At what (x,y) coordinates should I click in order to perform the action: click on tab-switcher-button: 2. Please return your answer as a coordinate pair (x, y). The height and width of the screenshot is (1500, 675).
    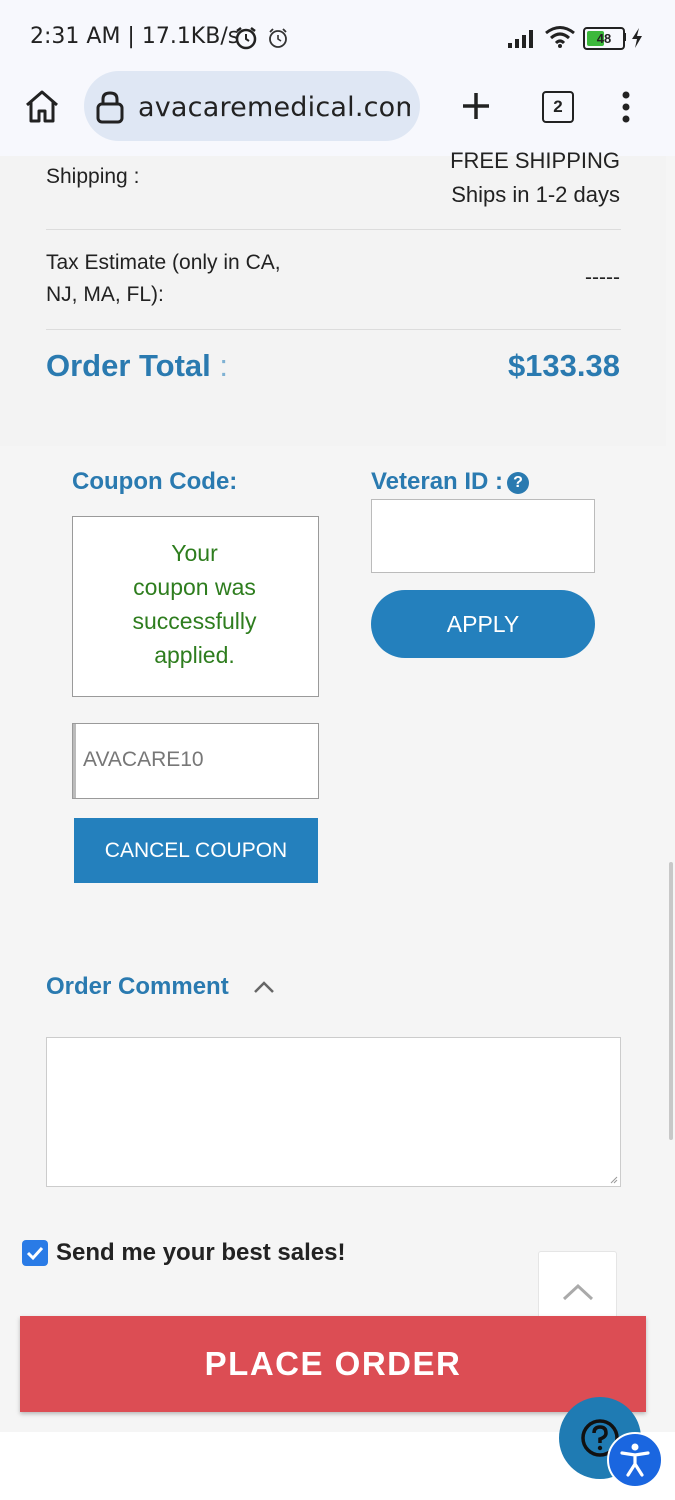
    Looking at the image, I should click on (558, 107).